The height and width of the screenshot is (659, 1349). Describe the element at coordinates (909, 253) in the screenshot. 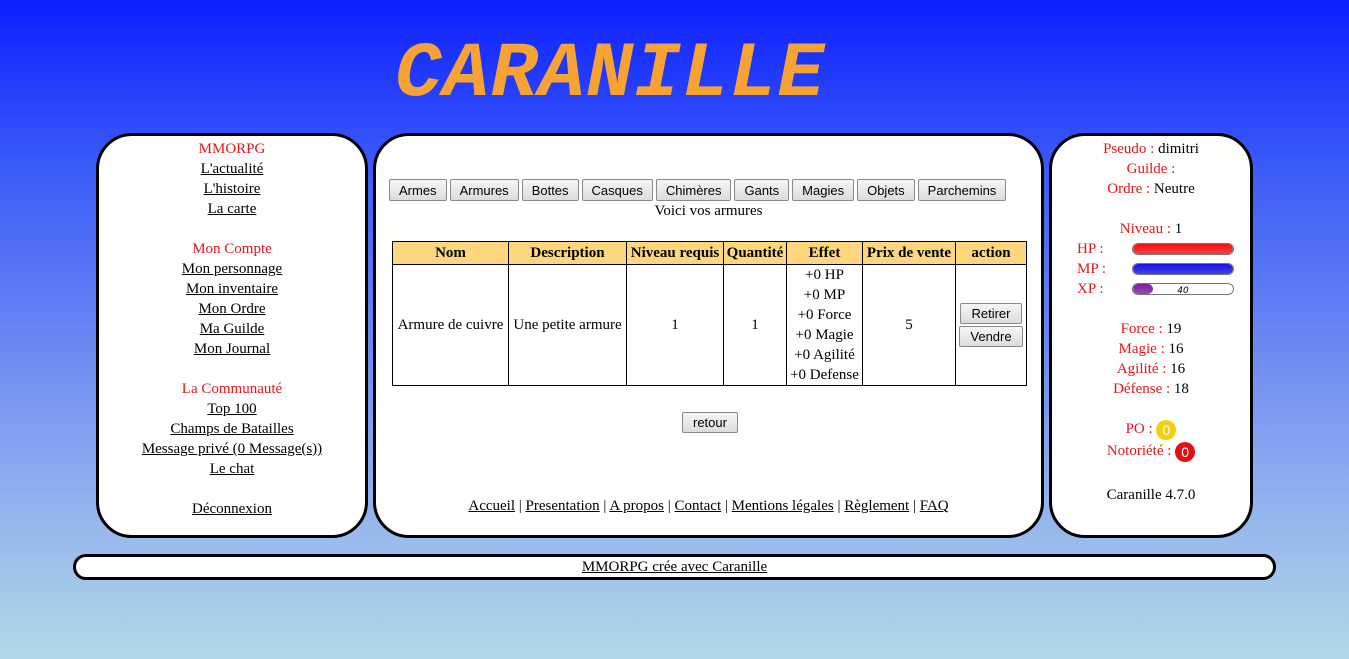

I see `col-header-prix: Prix de vente` at that location.